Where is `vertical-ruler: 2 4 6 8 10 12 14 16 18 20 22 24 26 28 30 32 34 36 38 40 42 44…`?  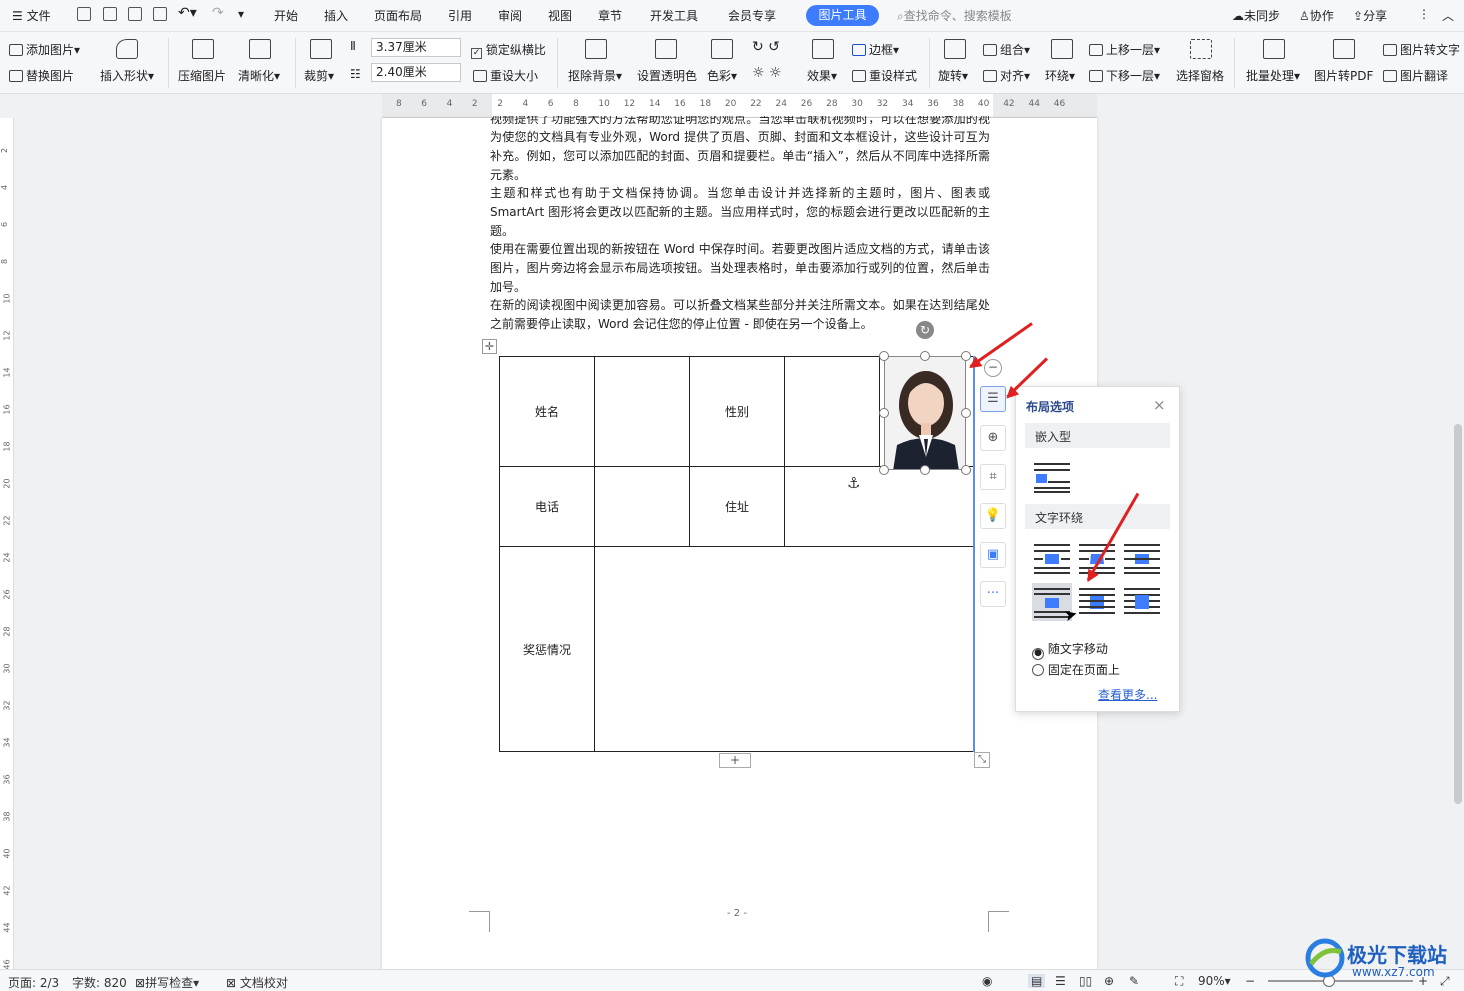
vertical-ruler: 2 4 6 8 10 12 14 16 18 20 22 24 26 28 30 32 34 36 38 40 42 44… is located at coordinates (7, 545).